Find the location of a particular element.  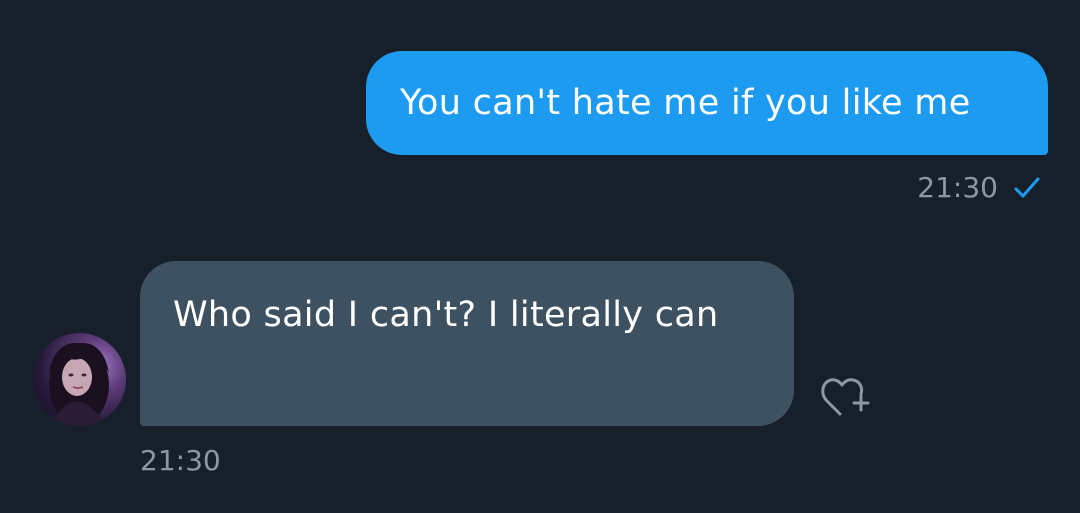

incoming-message-text: Who said I can't? I literally can is located at coordinates (446, 315).